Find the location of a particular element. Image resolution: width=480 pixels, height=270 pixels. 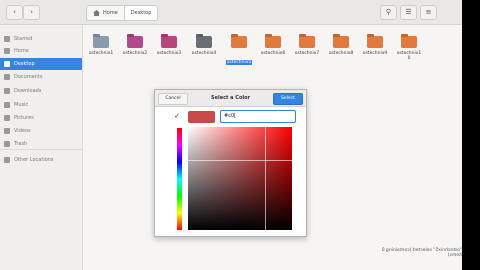

sidebar-item-videos: Videos is located at coordinates (41, 131).